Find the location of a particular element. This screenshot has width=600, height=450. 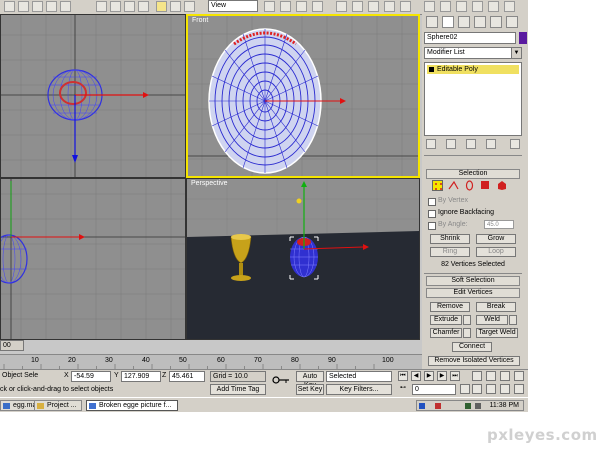

remove-modifier-icon is located at coordinates (491, 144).